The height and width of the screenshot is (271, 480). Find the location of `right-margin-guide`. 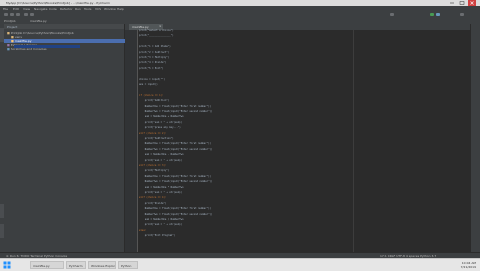

right-margin-guide is located at coordinates (353, 141).